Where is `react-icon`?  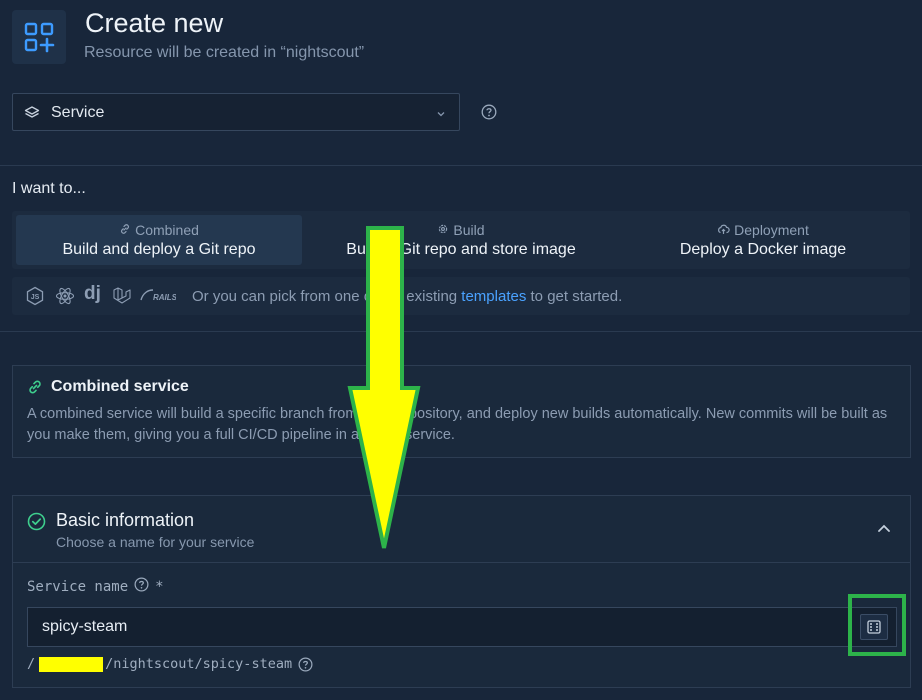
react-icon is located at coordinates (65, 298).